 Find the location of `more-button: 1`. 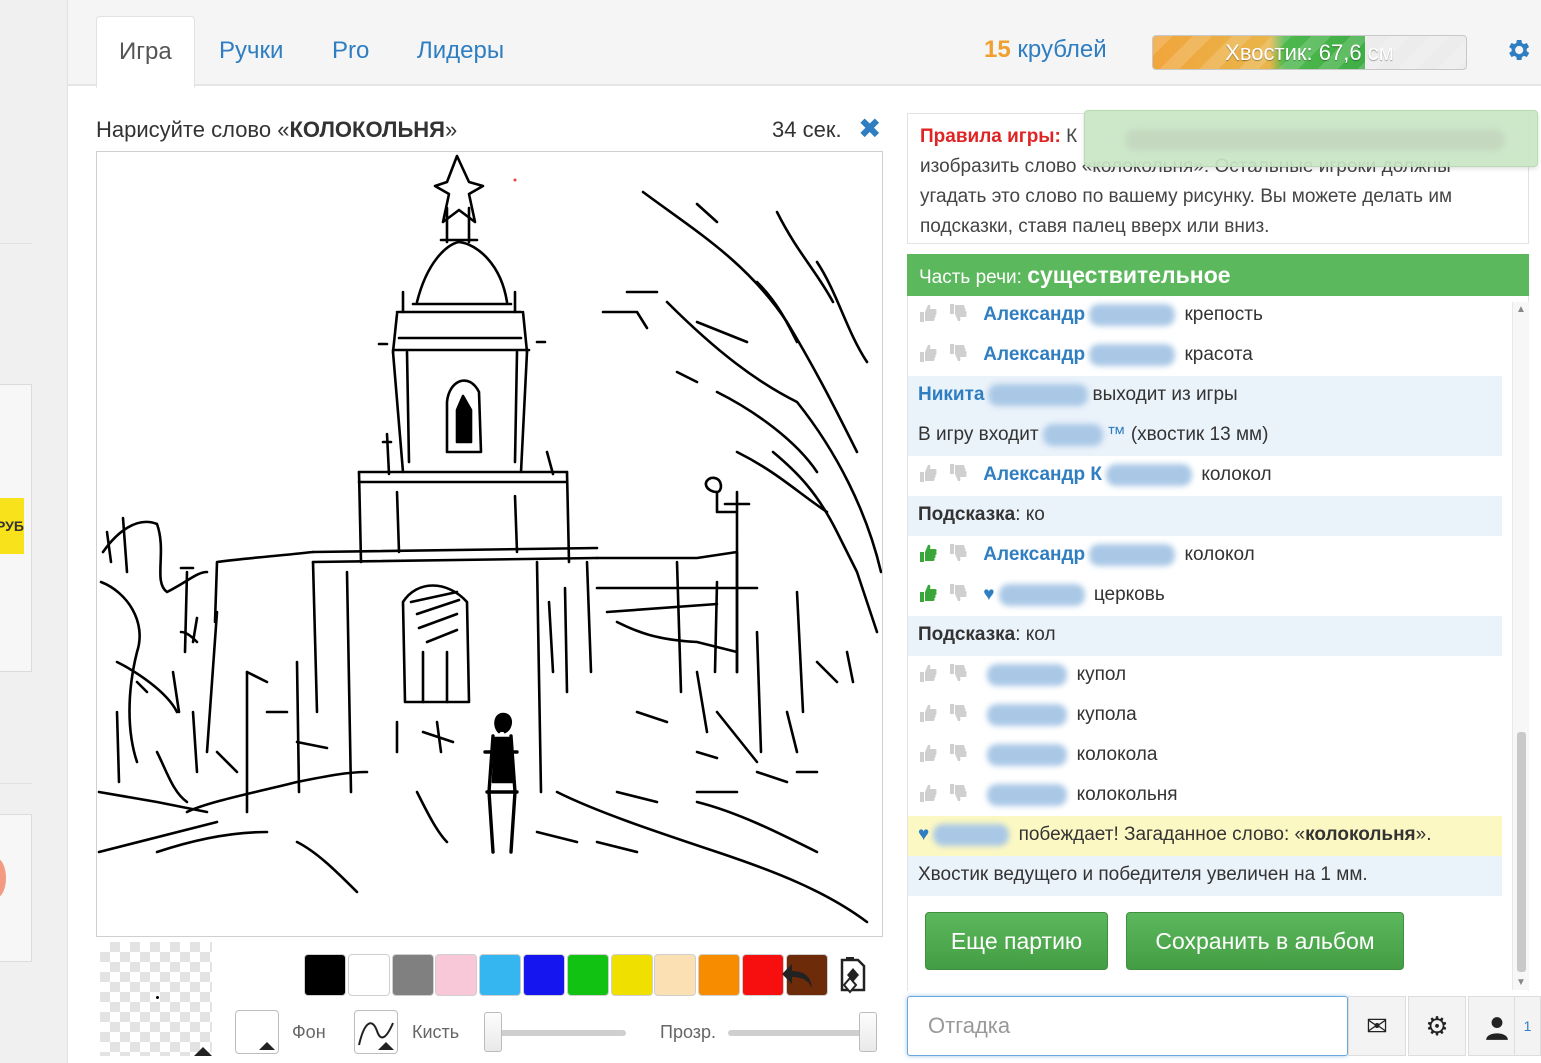

more-button: 1 is located at coordinates (1527, 1026).